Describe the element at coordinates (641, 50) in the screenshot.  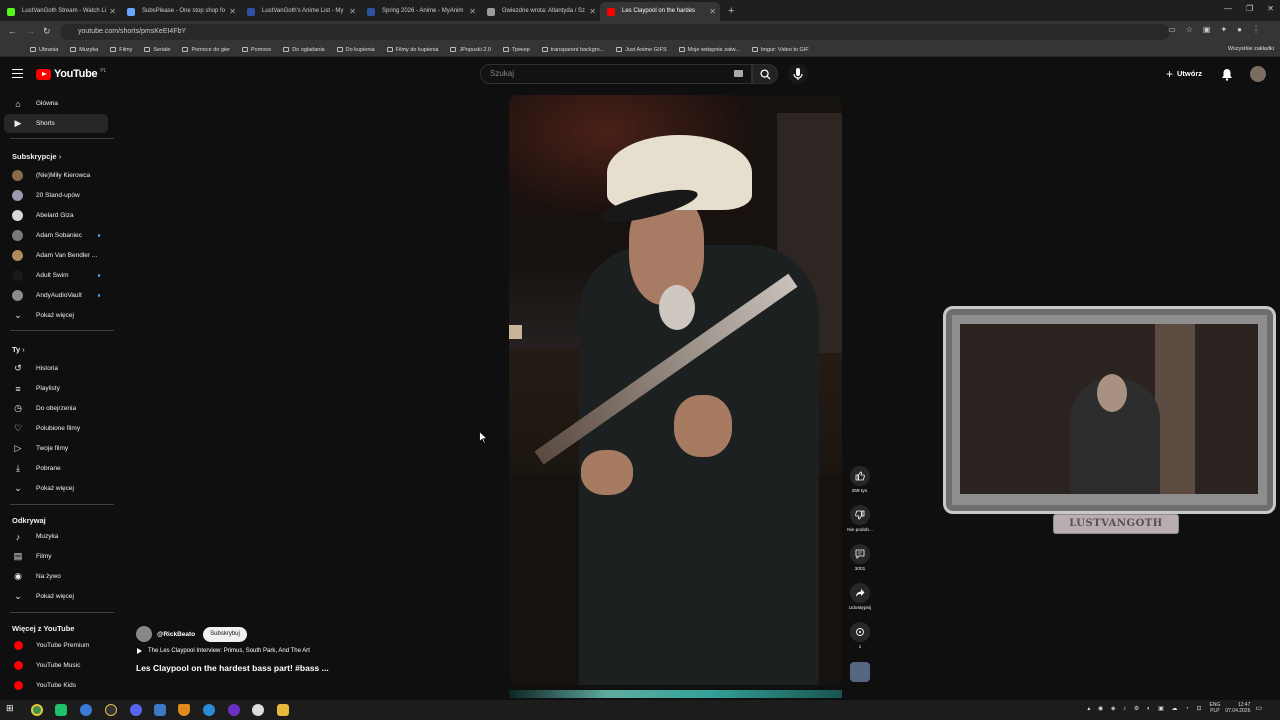
I see `bookmark-item: Just Anime GIFS` at that location.